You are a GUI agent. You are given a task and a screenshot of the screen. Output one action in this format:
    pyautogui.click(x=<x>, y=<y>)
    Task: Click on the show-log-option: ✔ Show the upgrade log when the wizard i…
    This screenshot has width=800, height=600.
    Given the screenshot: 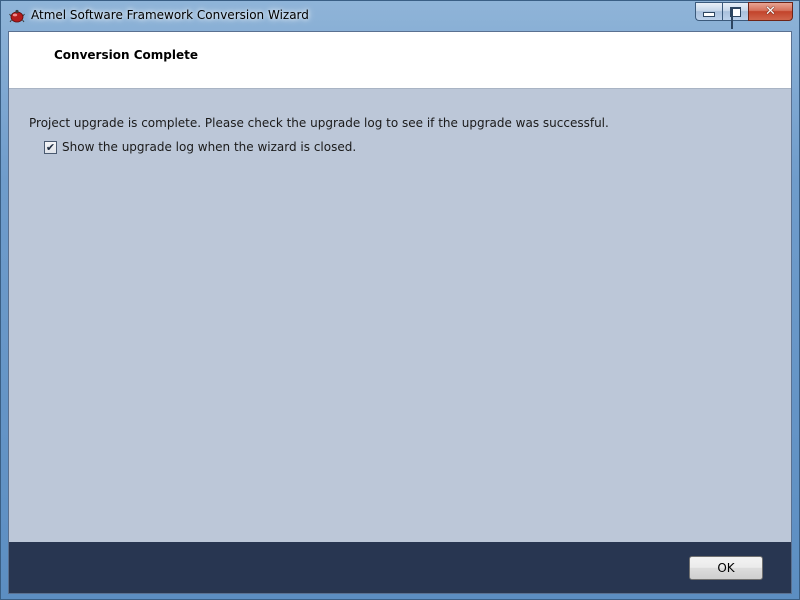 What is the action you would take?
    pyautogui.click(x=200, y=147)
    